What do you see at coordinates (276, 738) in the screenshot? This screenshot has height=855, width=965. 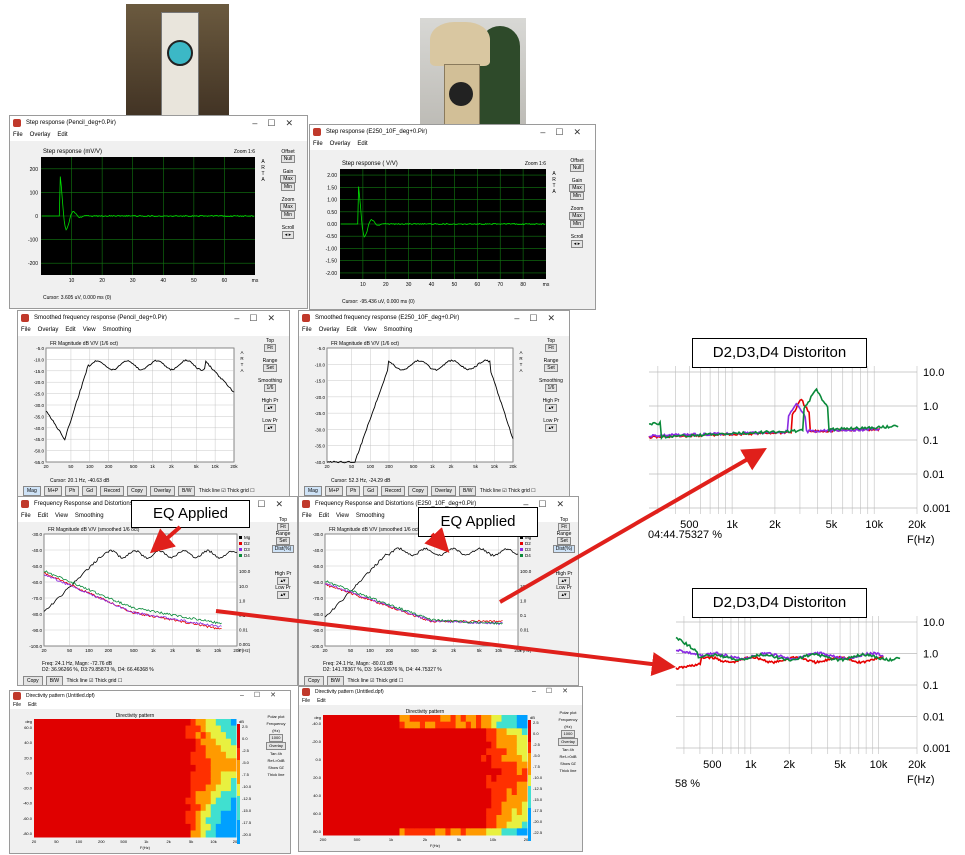 I see `frequency-input: 1000` at bounding box center [276, 738].